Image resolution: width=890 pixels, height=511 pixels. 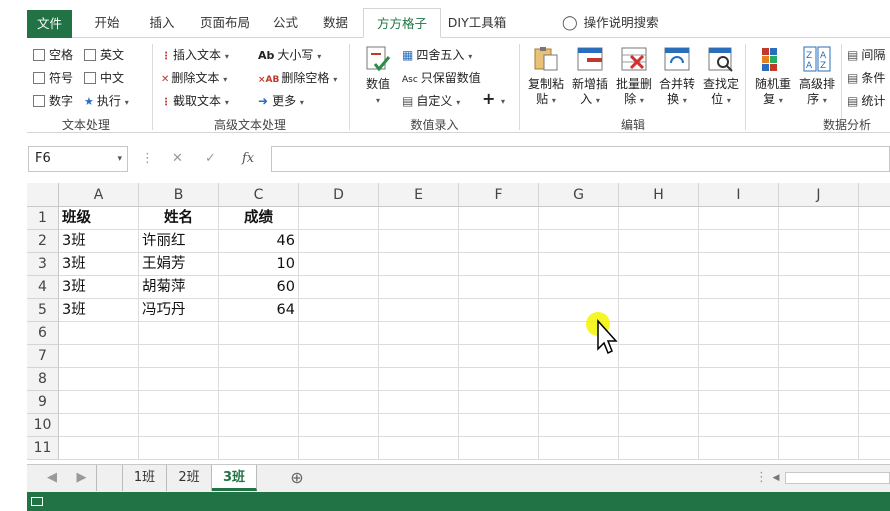 What do you see at coordinates (106, 102) in the screenshot?
I see `execute-button: ★ 执行 ▾` at bounding box center [106, 102].